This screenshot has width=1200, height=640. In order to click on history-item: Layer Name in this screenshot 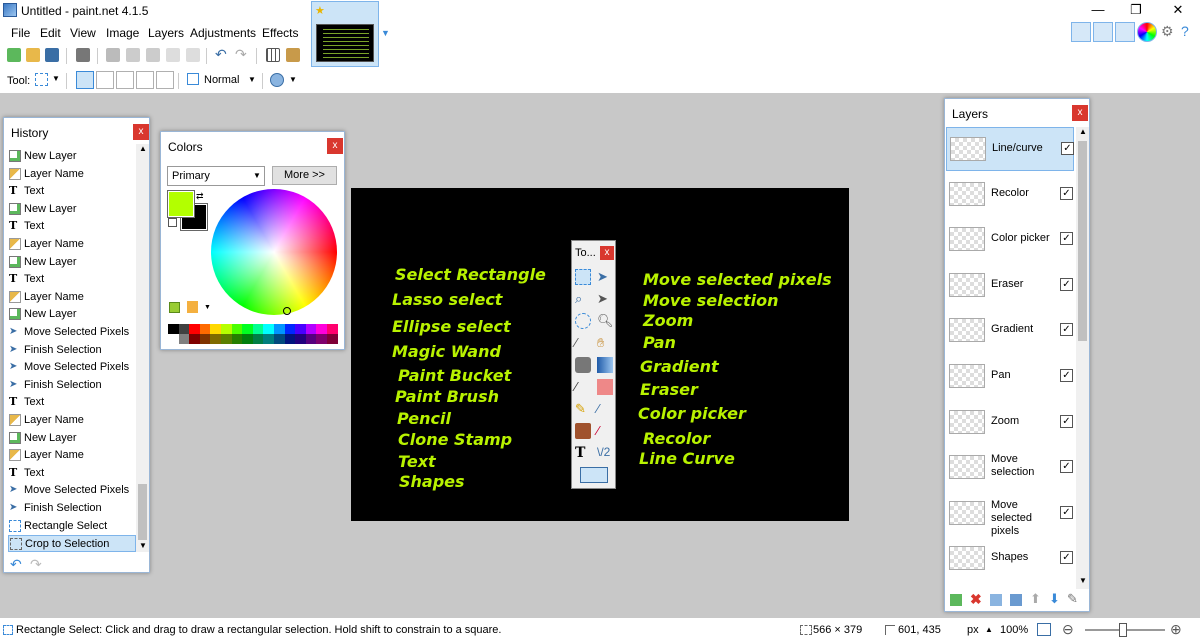, I will do `click(72, 297)`.